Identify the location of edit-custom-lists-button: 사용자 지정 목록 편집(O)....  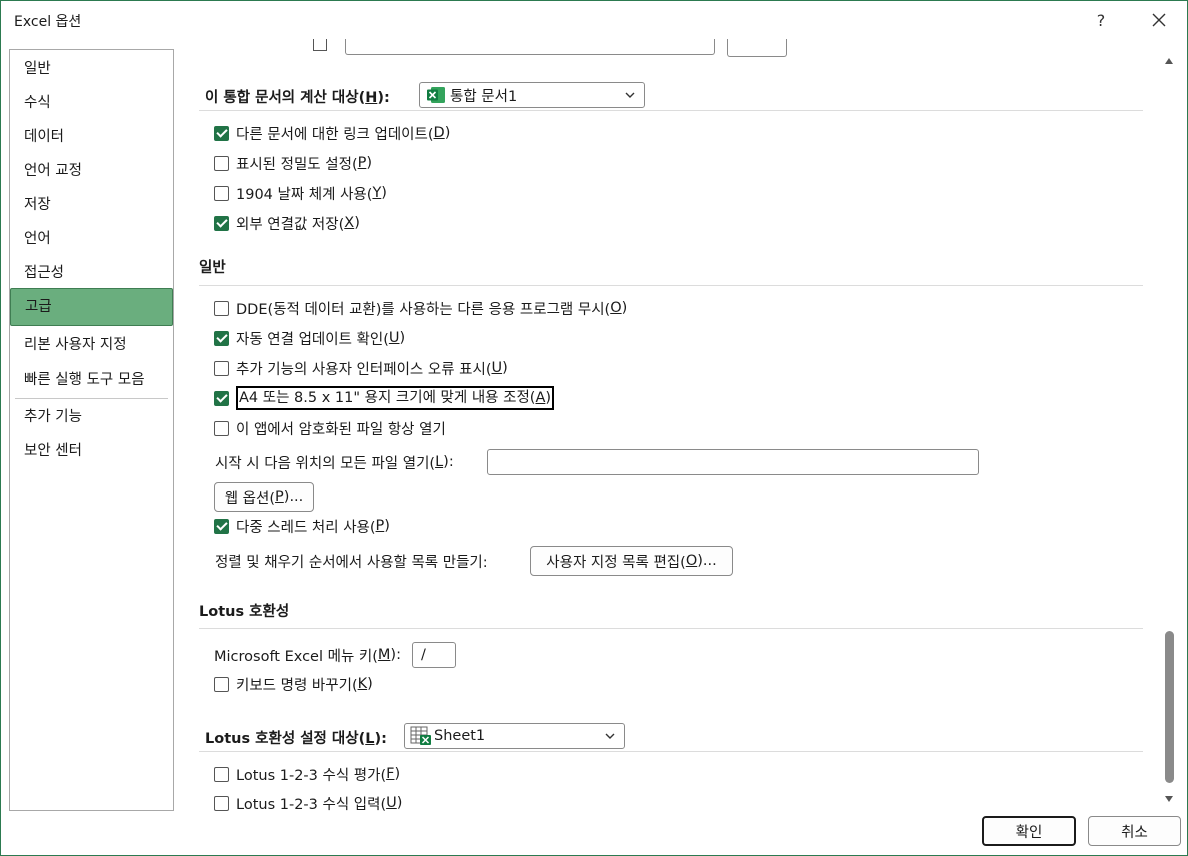
(631, 561).